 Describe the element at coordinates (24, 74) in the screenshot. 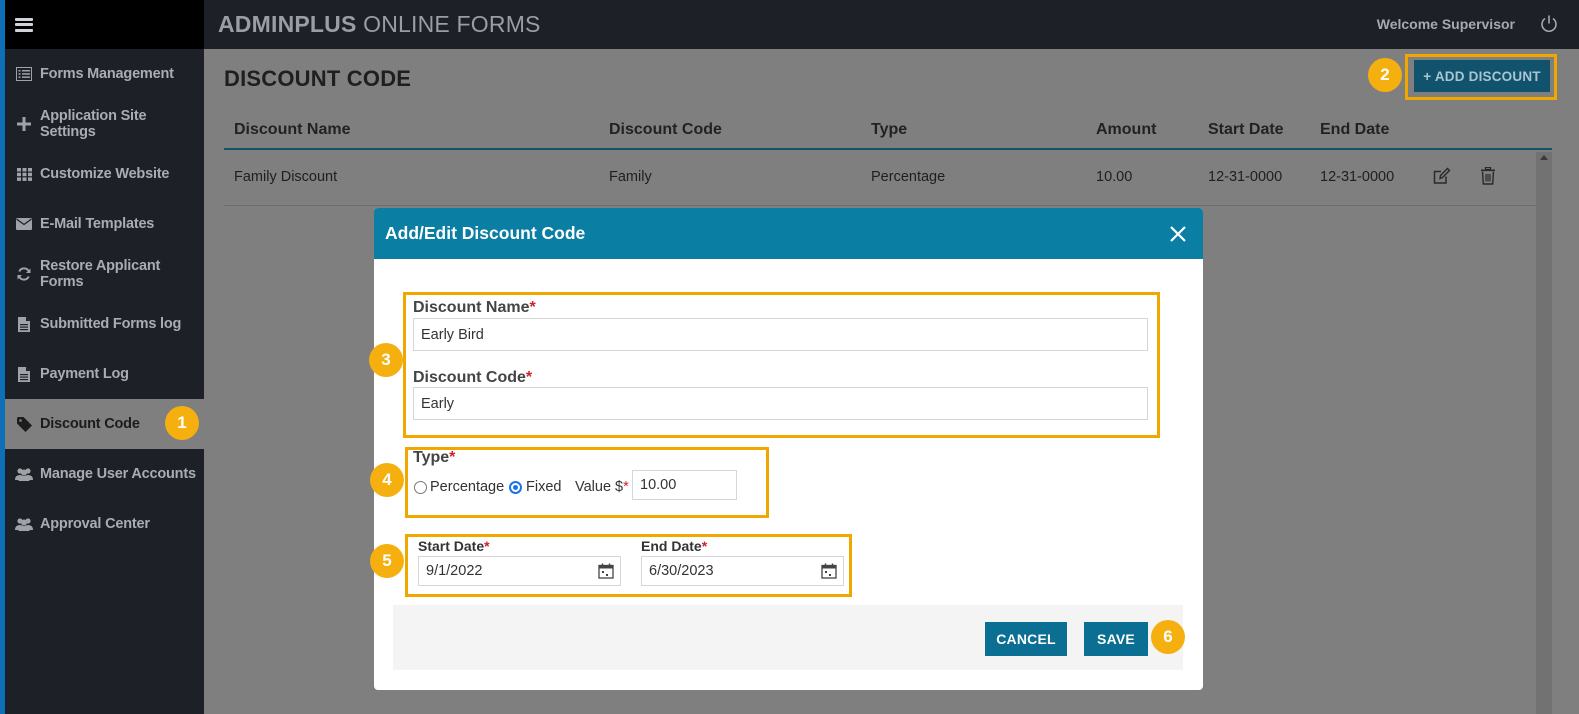

I see `list-icon` at that location.